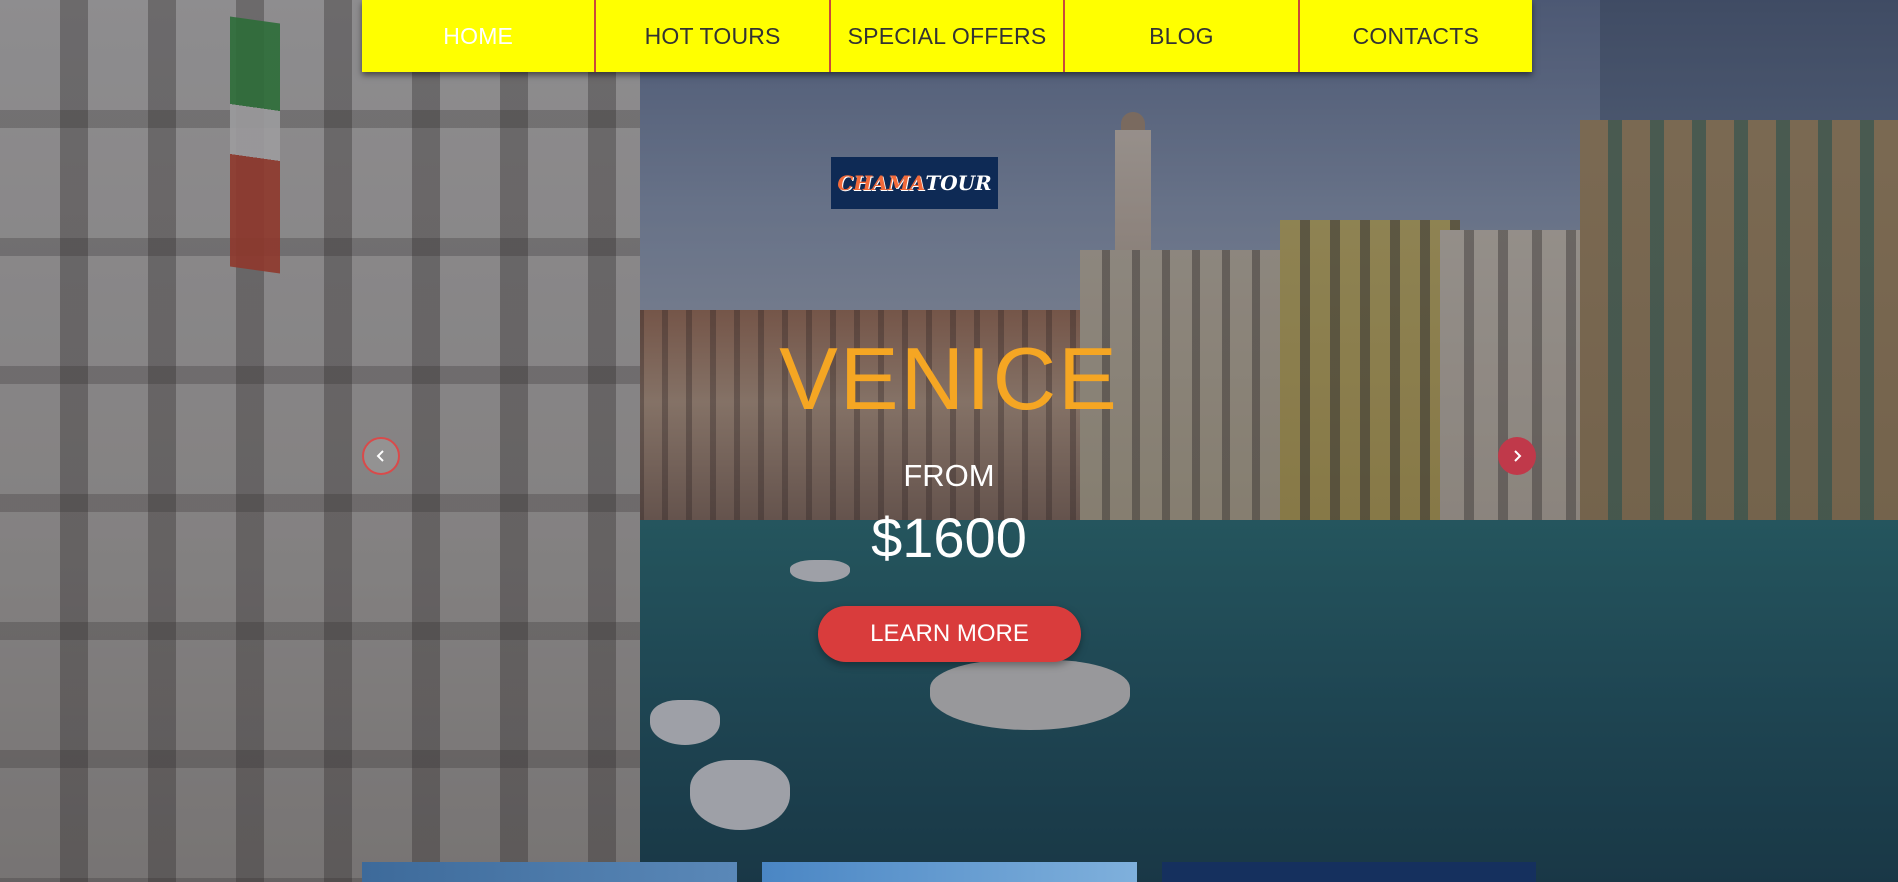 The width and height of the screenshot is (1898, 882). I want to click on slider-next-button, so click(1517, 456).